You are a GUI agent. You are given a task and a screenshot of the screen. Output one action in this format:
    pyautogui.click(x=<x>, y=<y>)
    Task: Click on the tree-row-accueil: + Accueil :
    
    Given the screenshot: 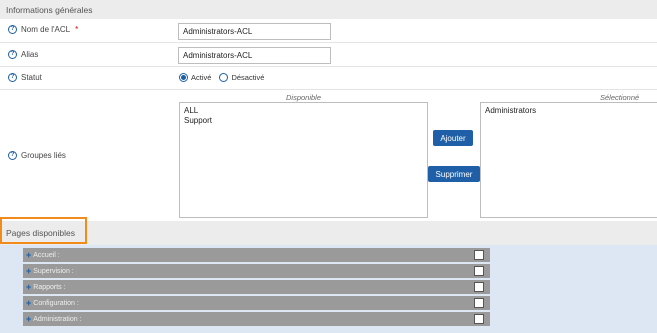 What is the action you would take?
    pyautogui.click(x=256, y=255)
    